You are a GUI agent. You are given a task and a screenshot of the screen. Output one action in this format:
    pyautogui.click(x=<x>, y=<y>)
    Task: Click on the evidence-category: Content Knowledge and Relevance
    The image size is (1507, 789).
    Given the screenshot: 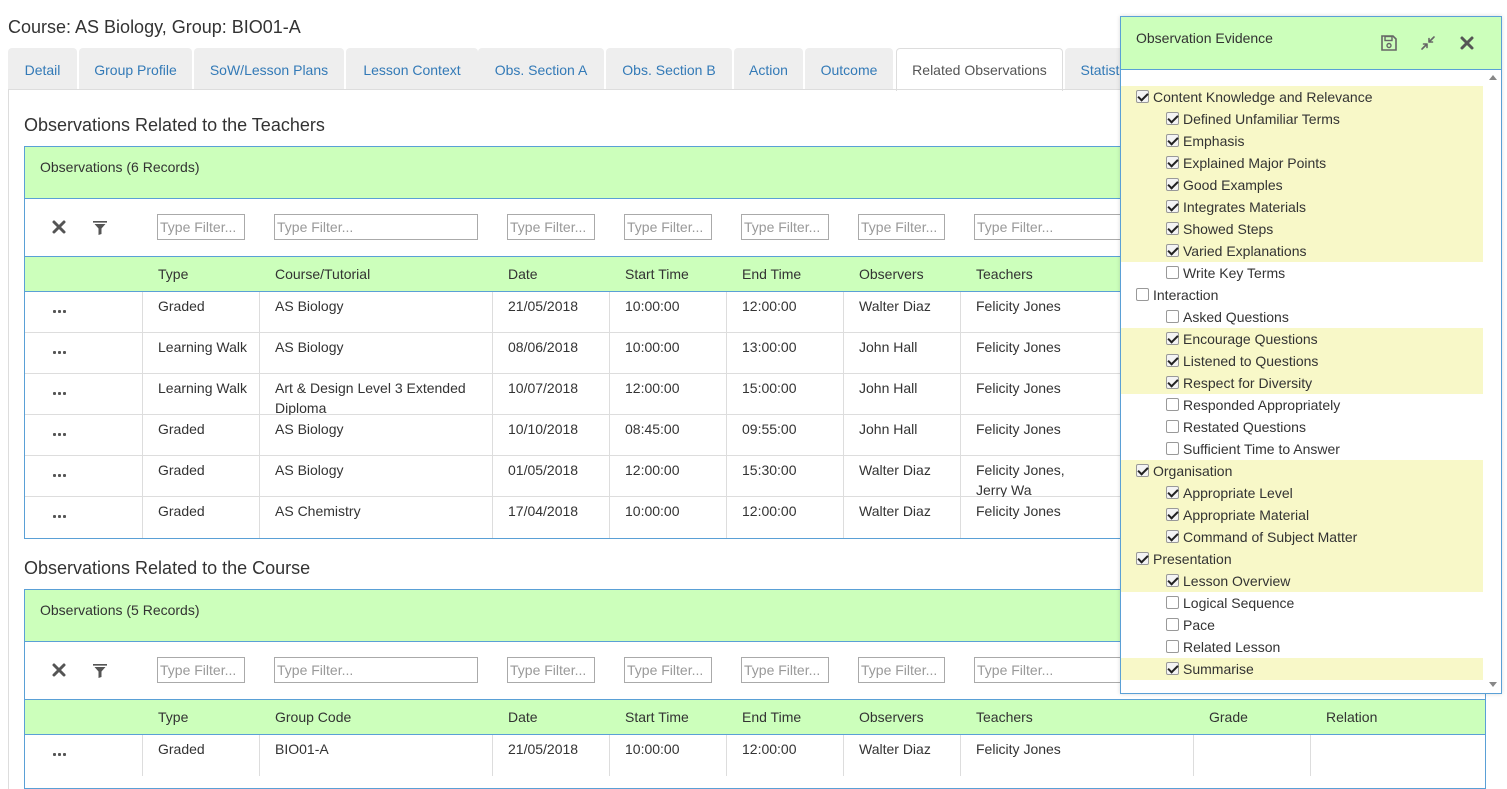 What is the action you would take?
    pyautogui.click(x=1302, y=97)
    